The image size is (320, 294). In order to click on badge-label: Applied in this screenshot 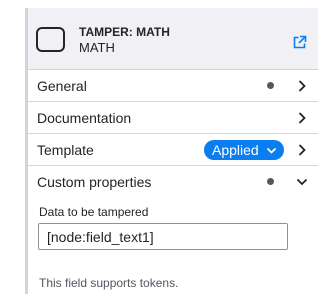, I will do `click(235, 150)`.